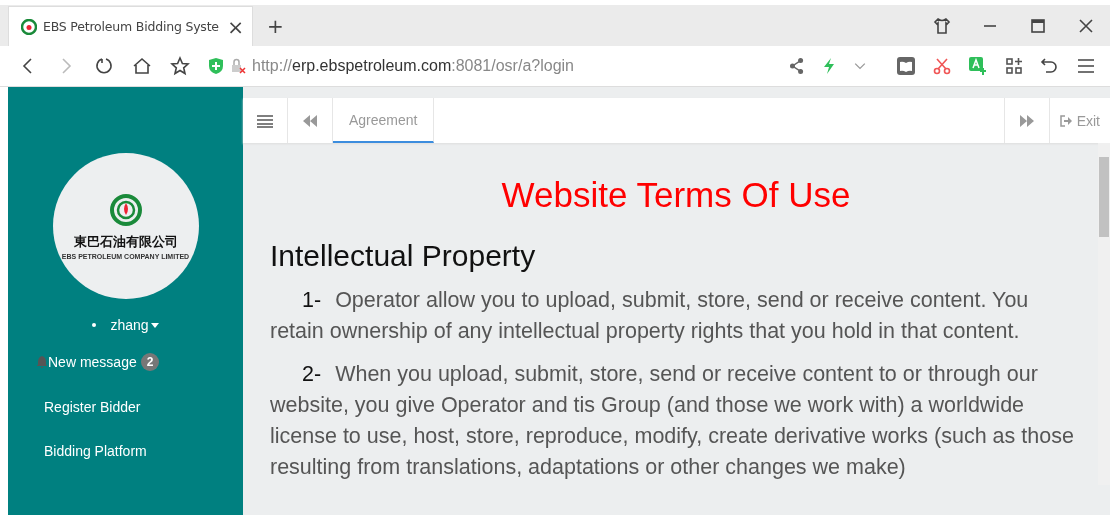  What do you see at coordinates (125, 393) in the screenshot?
I see `sidebar-item: Register Bidder` at bounding box center [125, 393].